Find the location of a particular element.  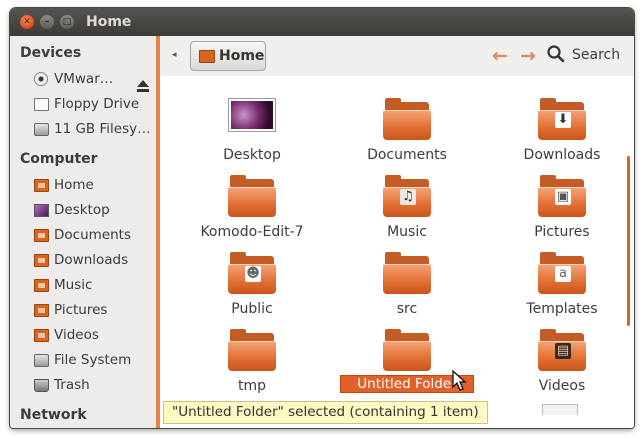

template-document-icon: a is located at coordinates (563, 274).